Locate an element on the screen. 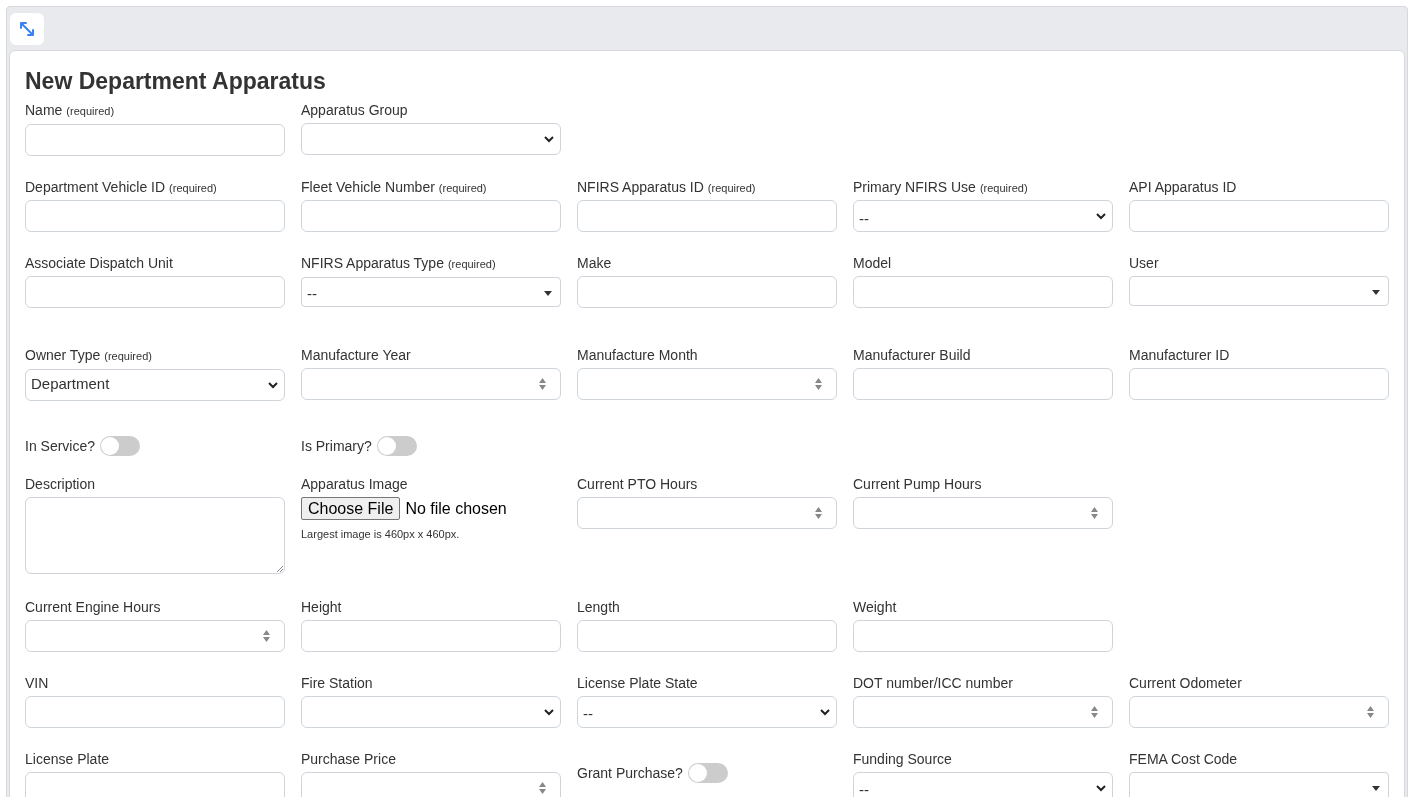 This screenshot has height=797, width=1414. field-label: In Service? is located at coordinates (60, 445).